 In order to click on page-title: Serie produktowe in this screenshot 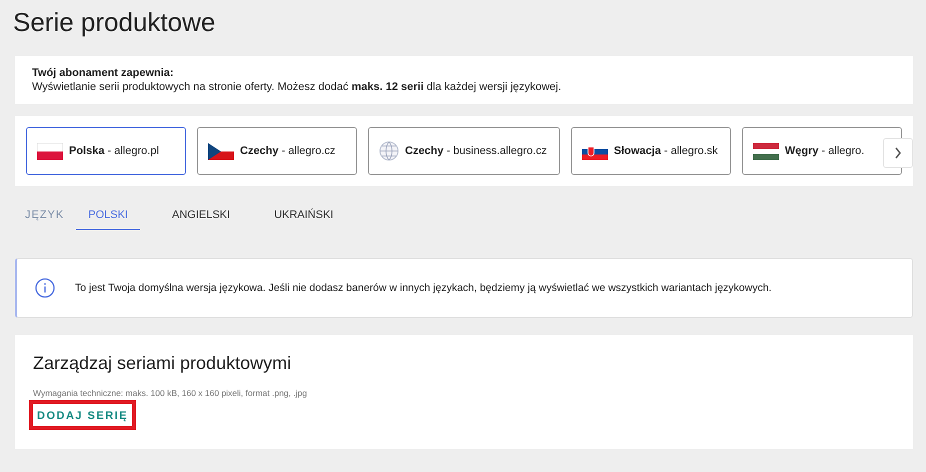, I will do `click(114, 22)`.